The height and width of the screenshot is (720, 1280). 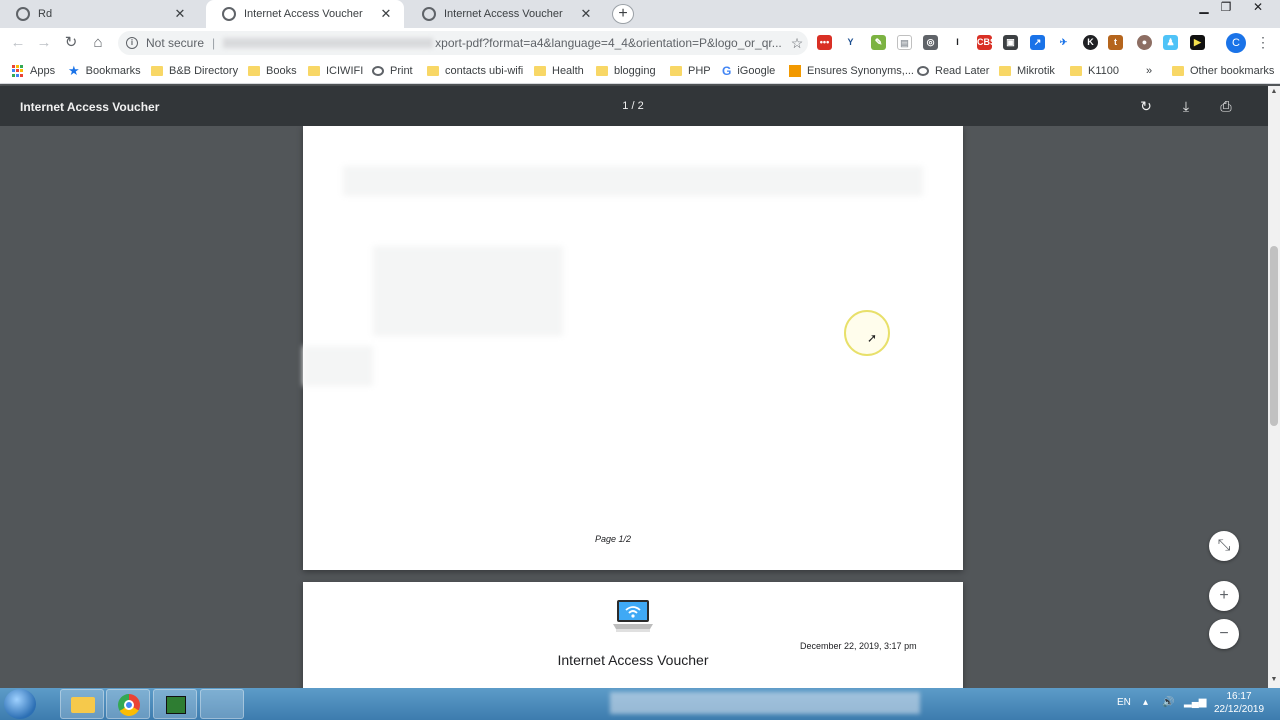 I want to click on tab-title: Internet Access Voucher, so click(x=303, y=14).